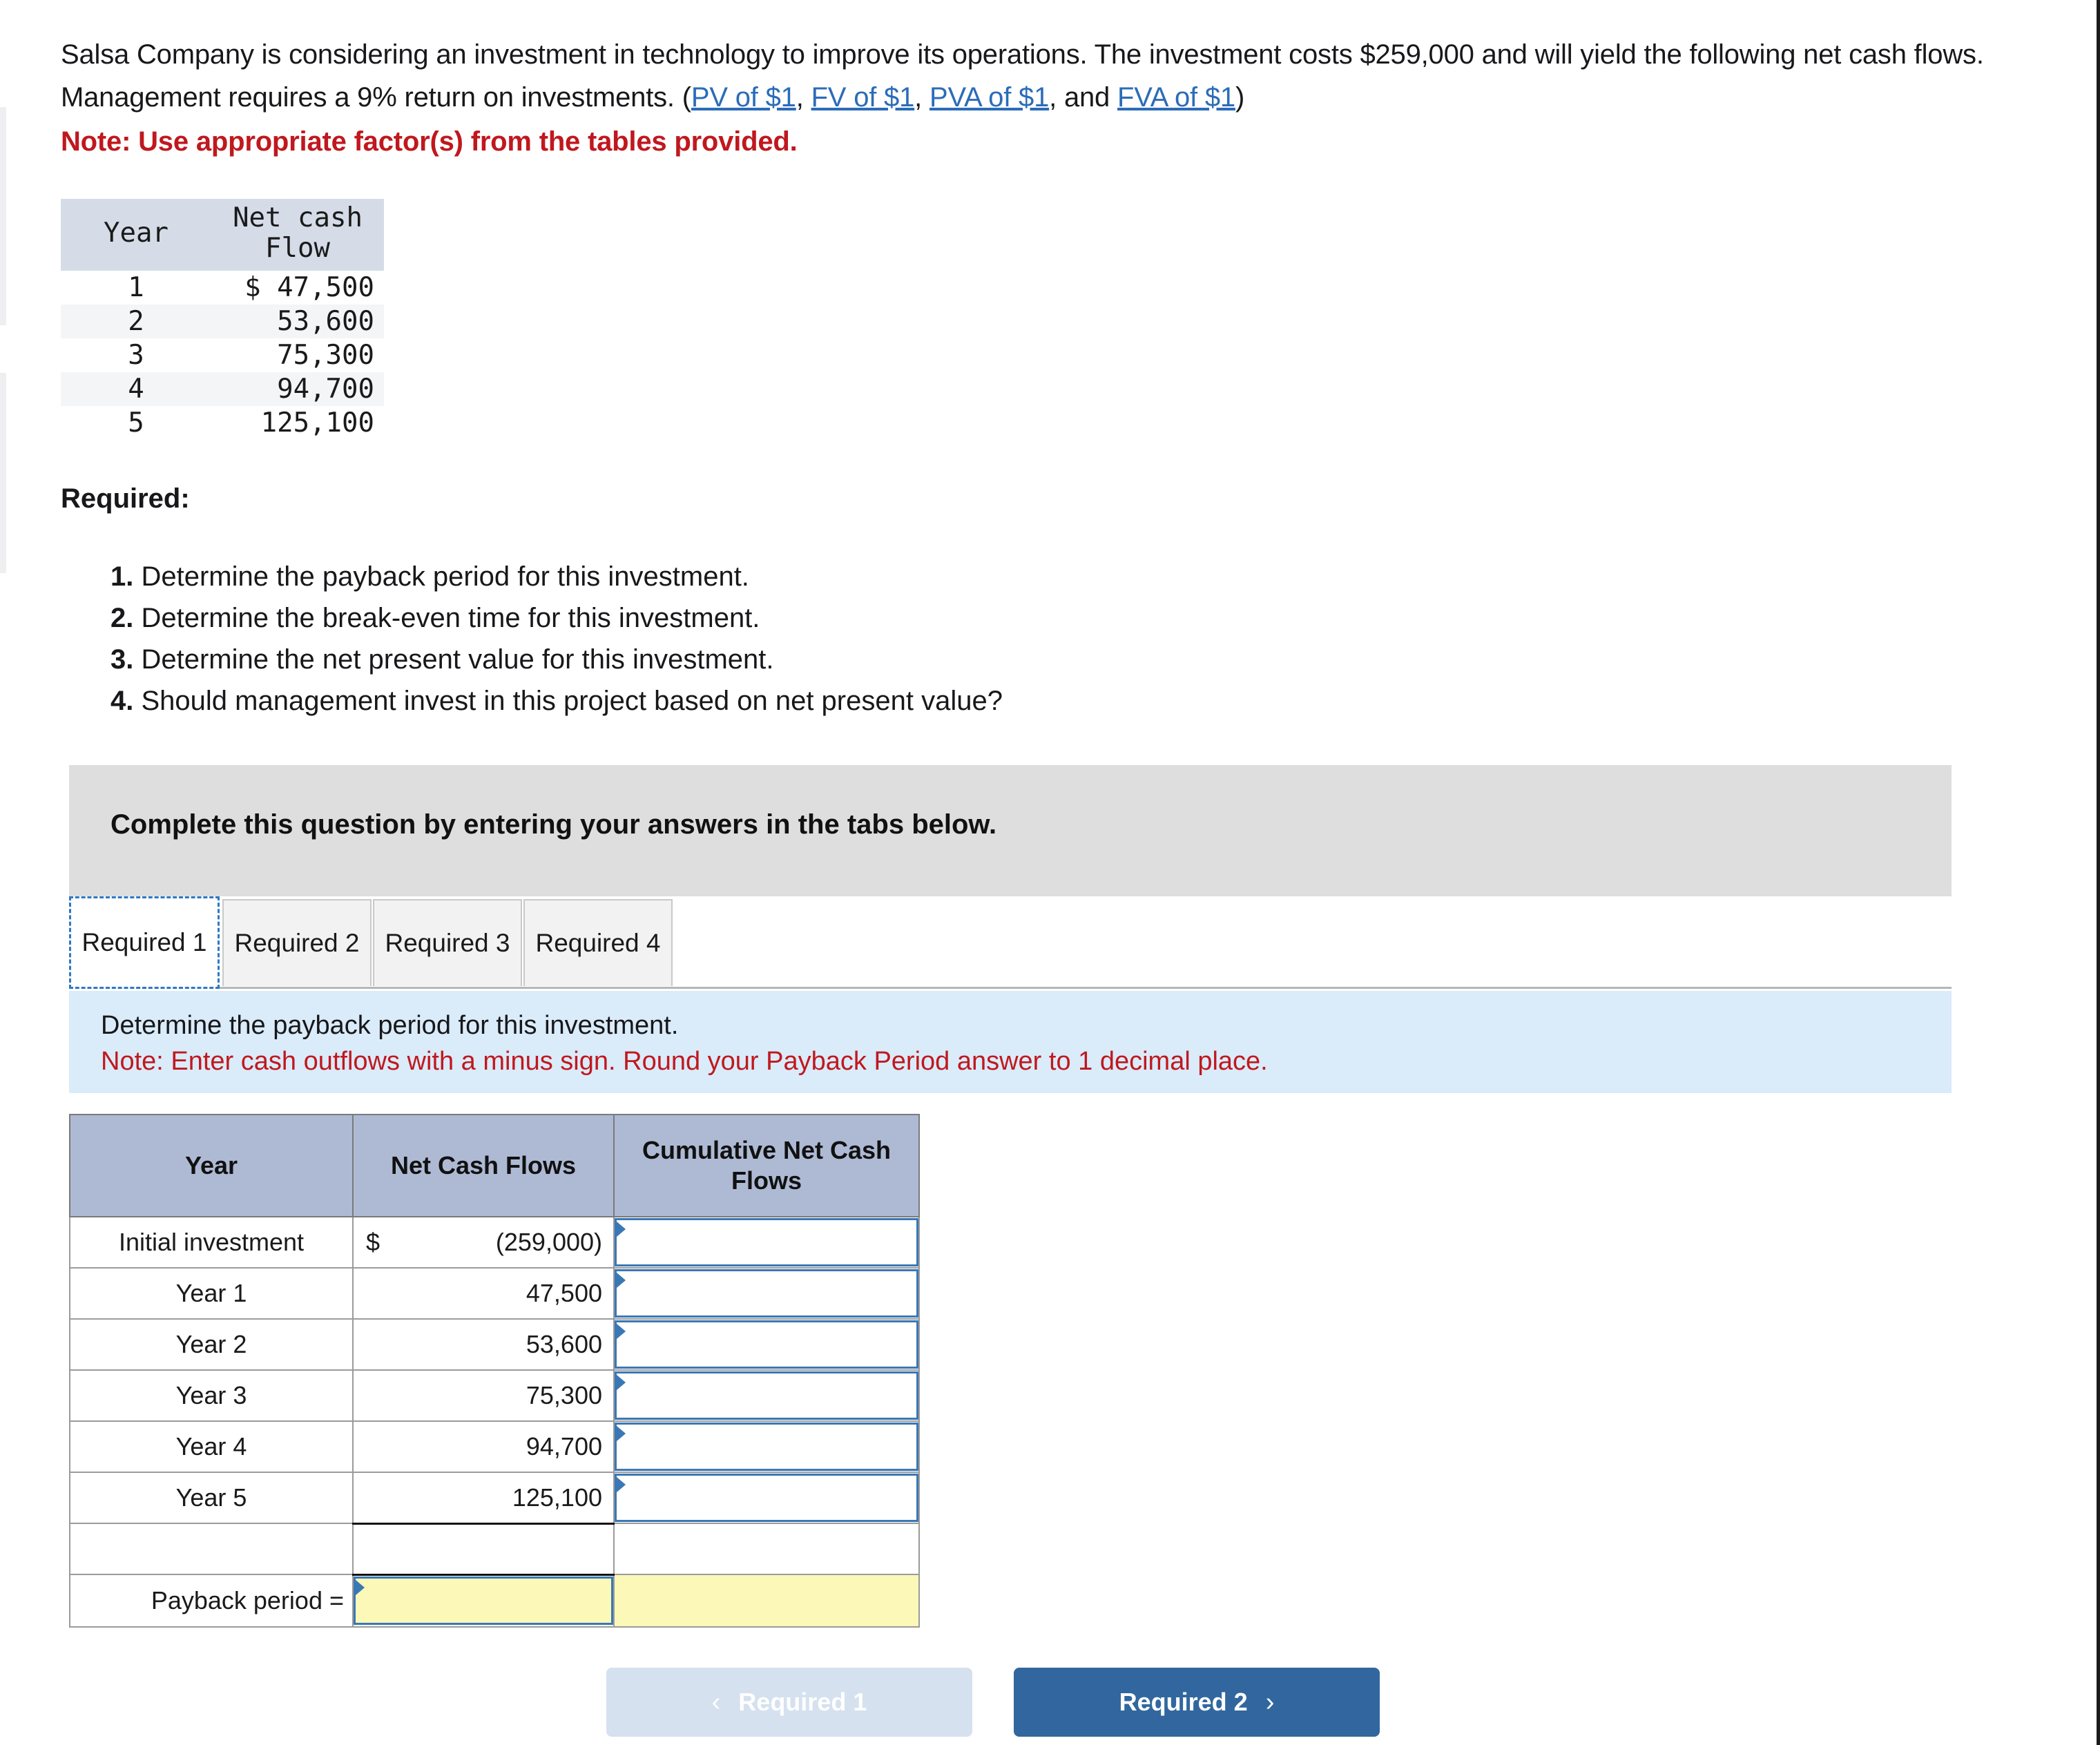  I want to click on list-item-number: 4., so click(122, 701).